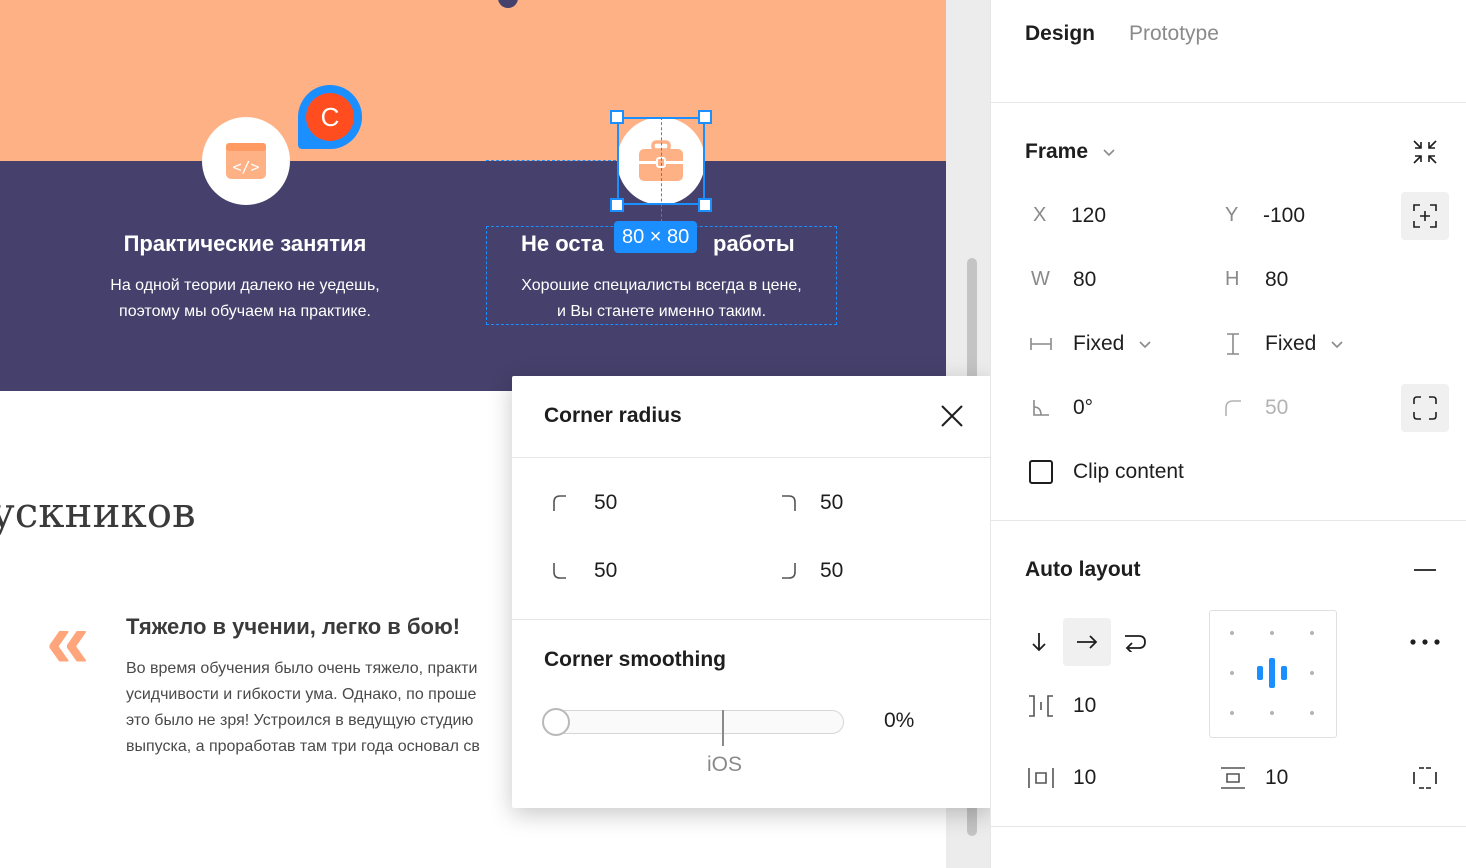 The height and width of the screenshot is (868, 1466). I want to click on rotation-icon, so click(1041, 408).